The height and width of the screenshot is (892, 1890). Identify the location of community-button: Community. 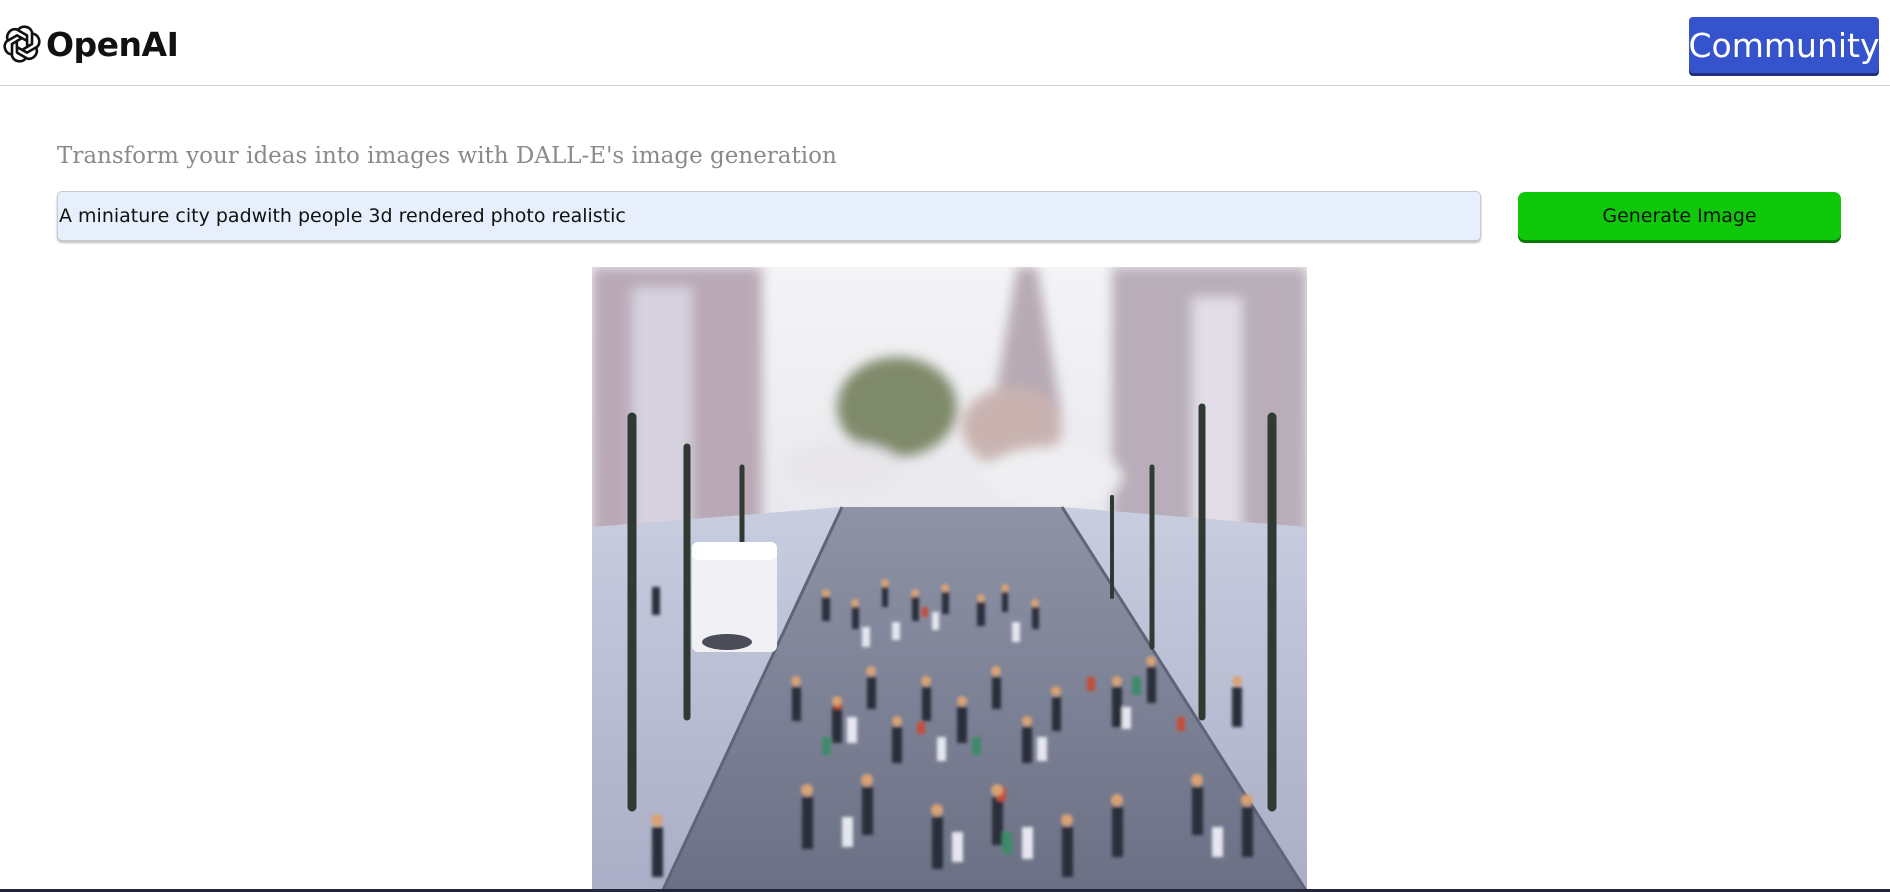
(1784, 45).